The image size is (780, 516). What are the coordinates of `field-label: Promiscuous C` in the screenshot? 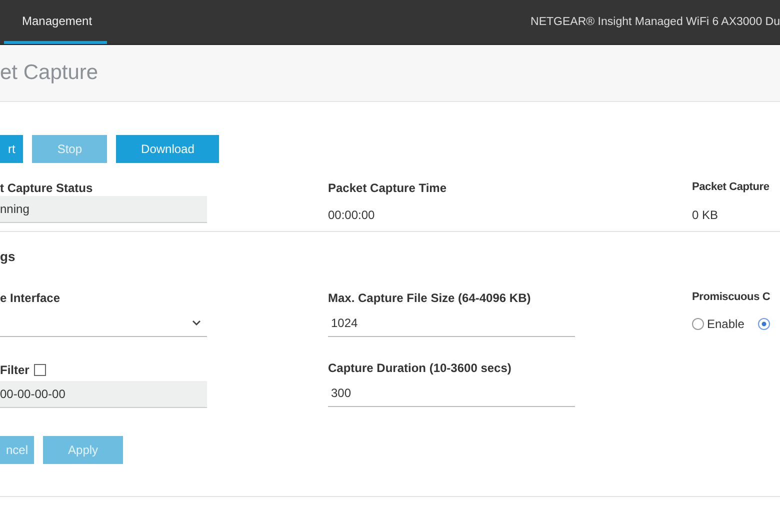 It's located at (732, 298).